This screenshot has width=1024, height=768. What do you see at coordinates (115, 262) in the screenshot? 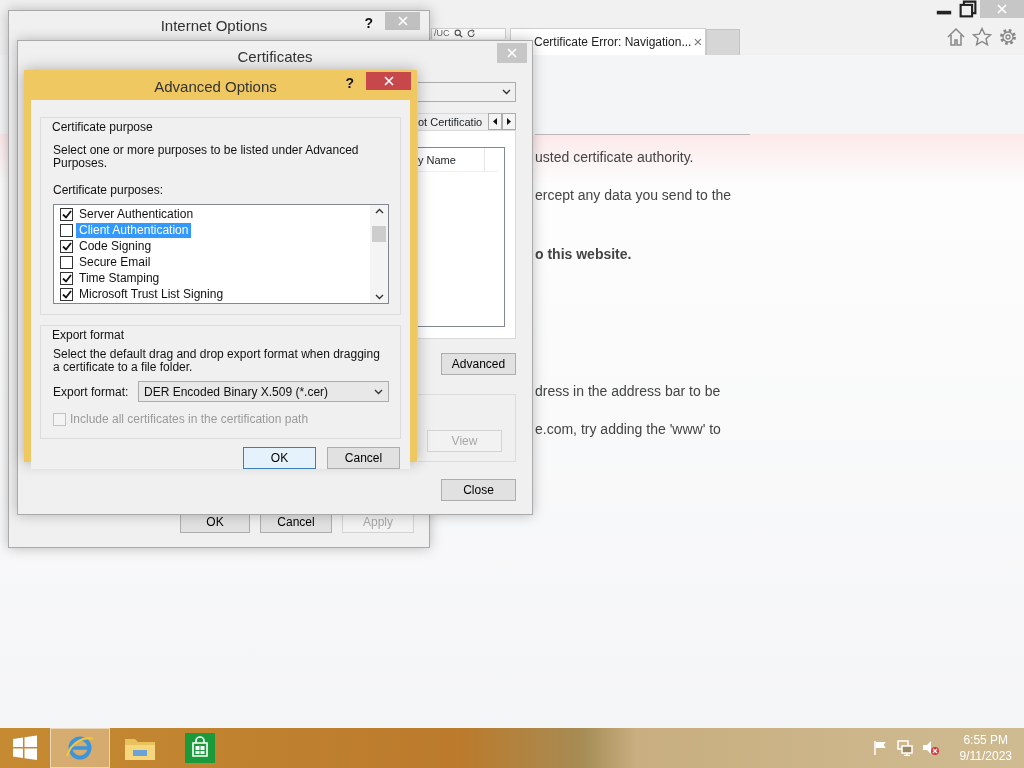
I see `list-item: Secure Email` at bounding box center [115, 262].